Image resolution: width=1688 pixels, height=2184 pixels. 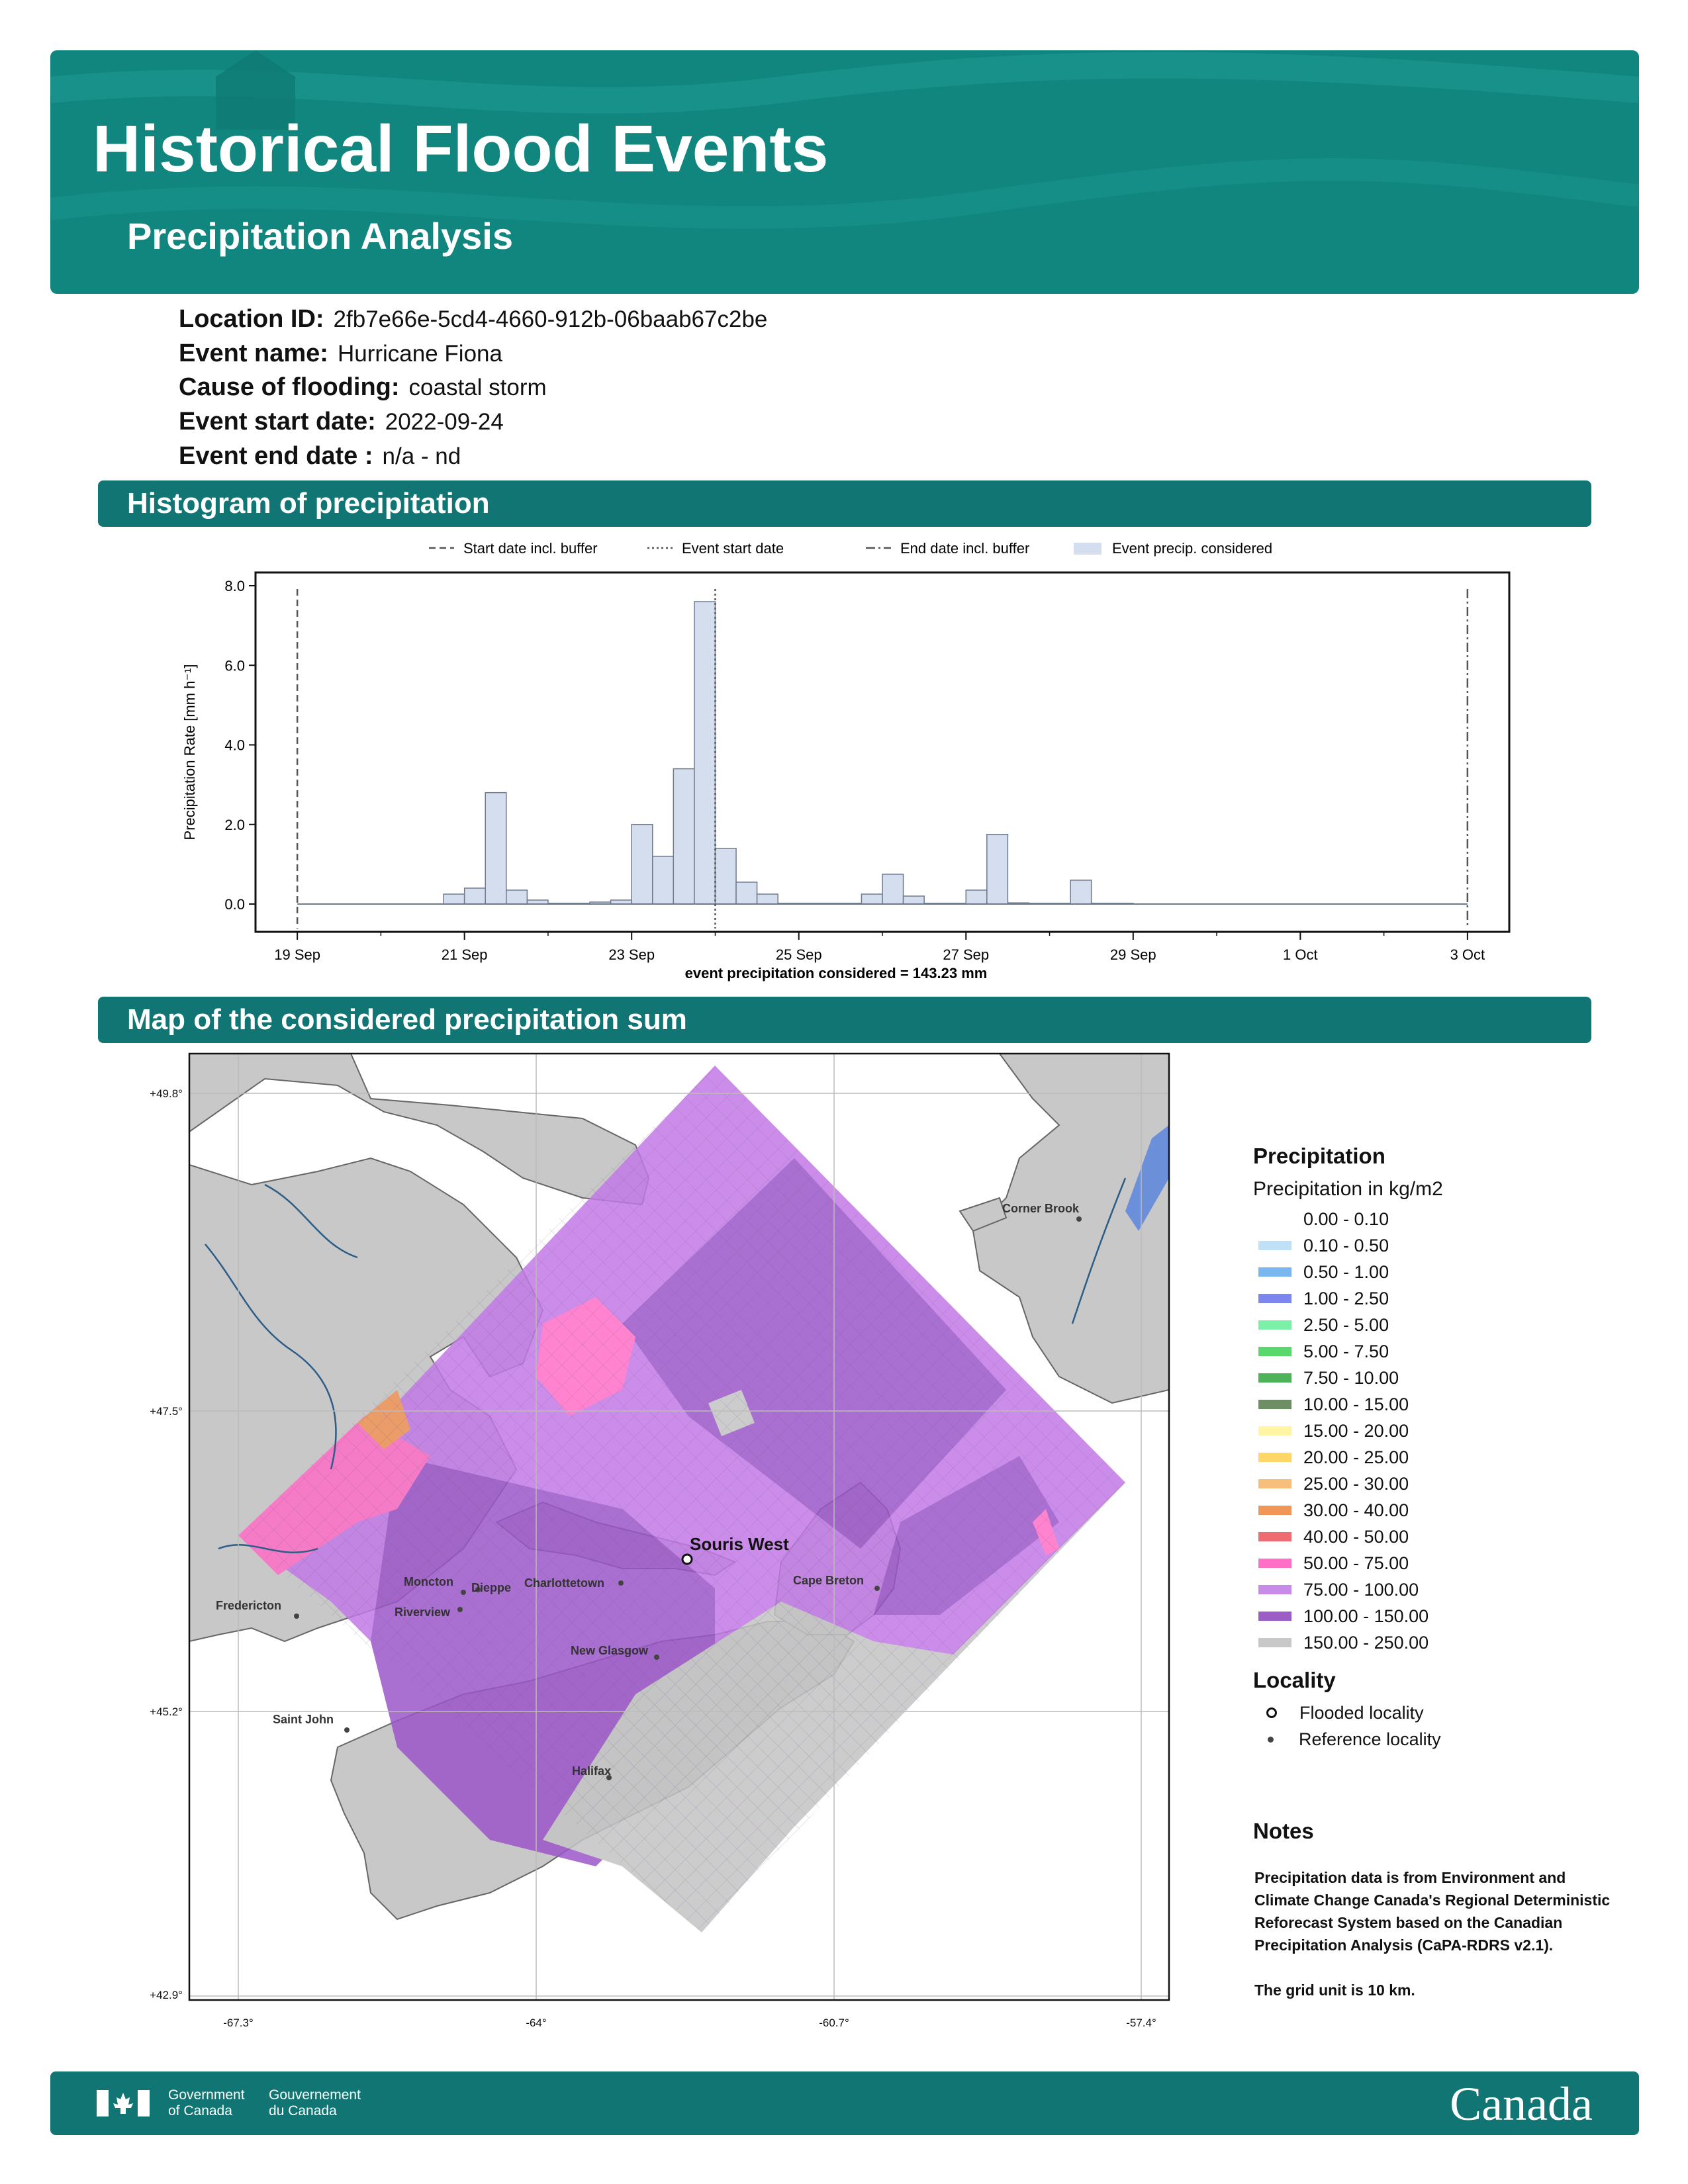 I want to click on legend-class-label: 40.00 - 50.00, so click(x=1356, y=1536).